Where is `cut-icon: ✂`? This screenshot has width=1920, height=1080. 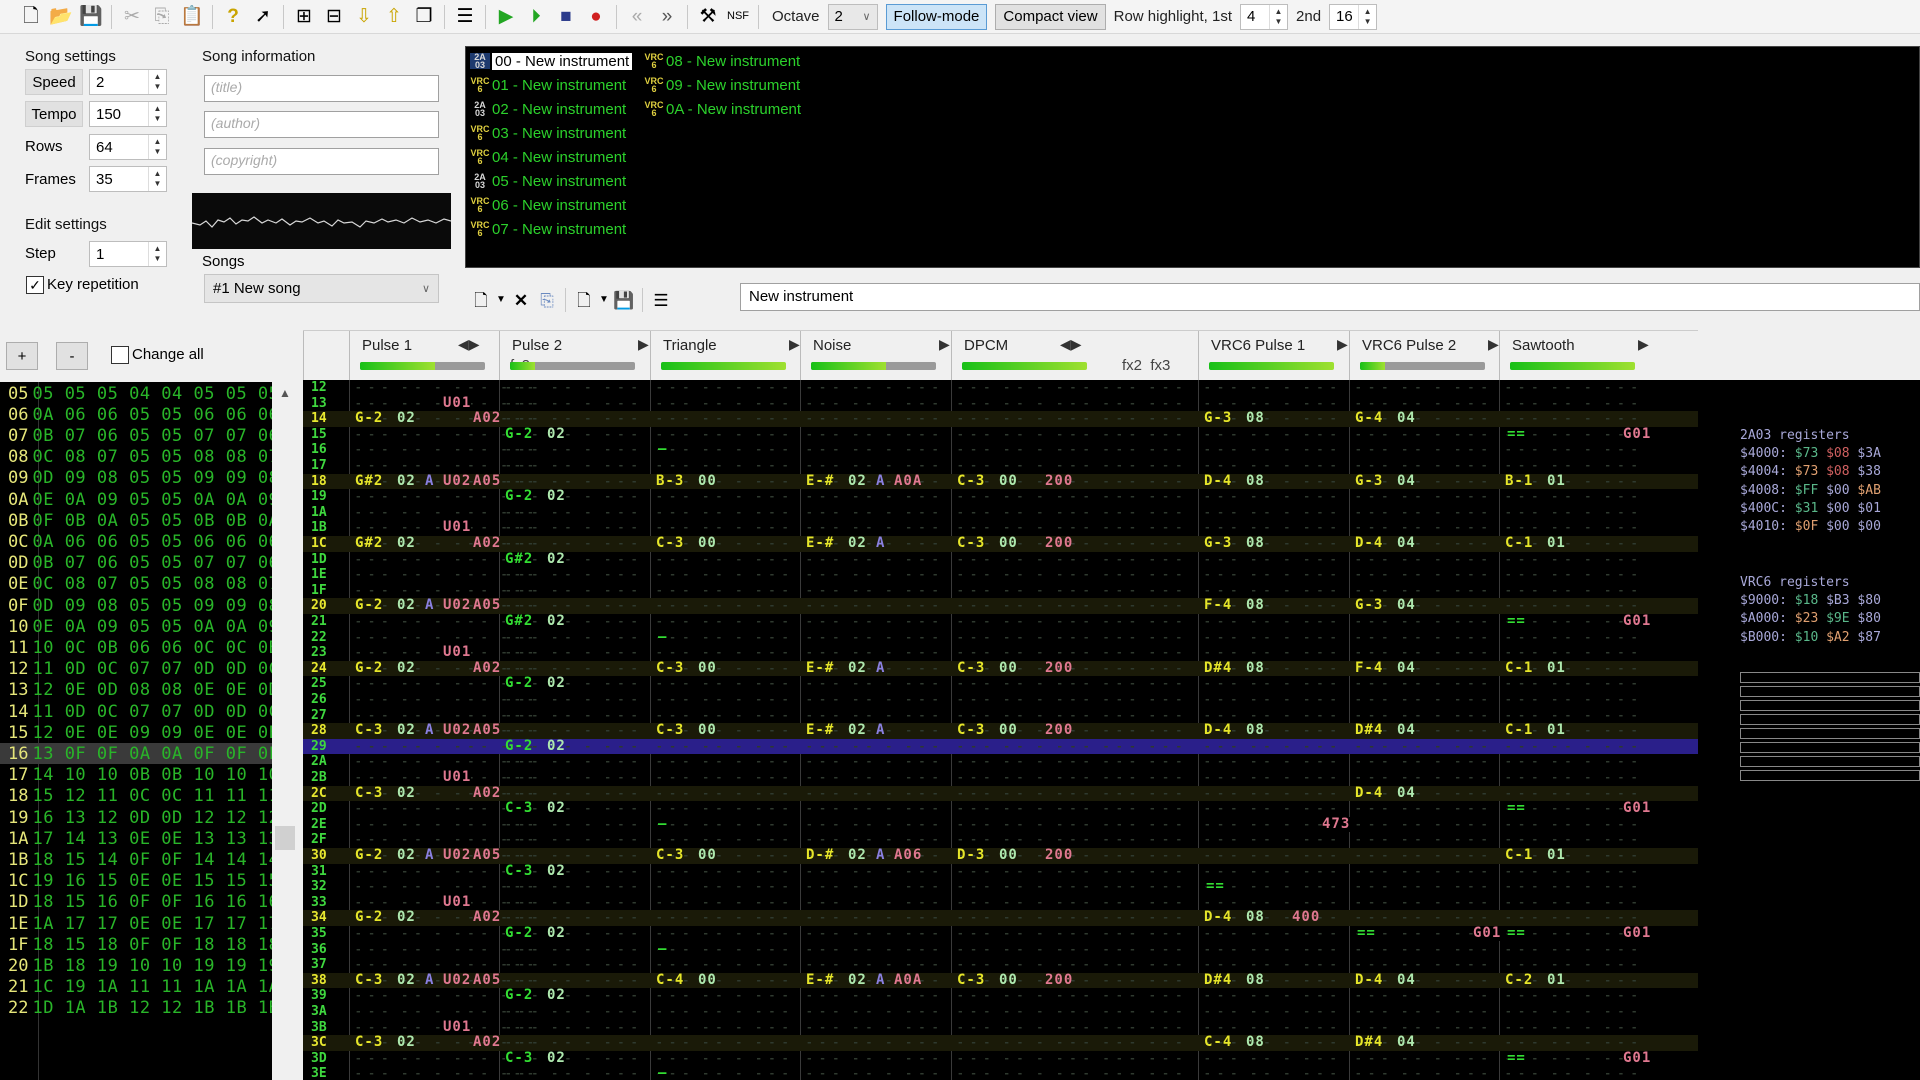
cut-icon: ✂ is located at coordinates (132, 17).